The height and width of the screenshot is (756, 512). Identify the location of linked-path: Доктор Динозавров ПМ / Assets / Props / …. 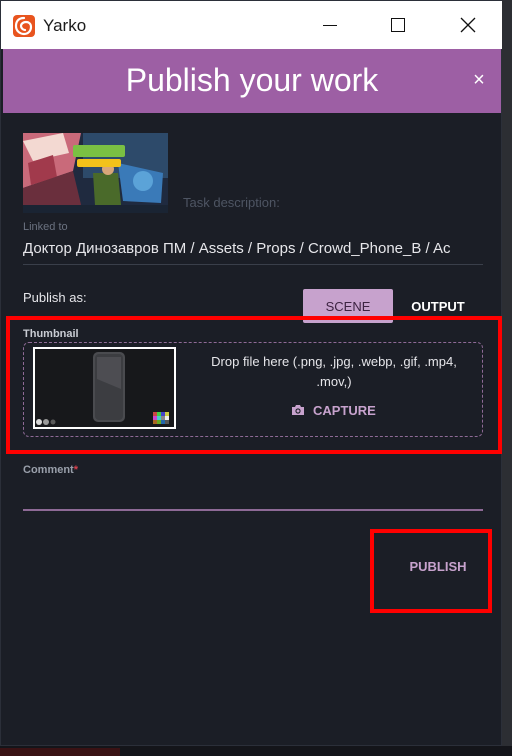
(253, 248).